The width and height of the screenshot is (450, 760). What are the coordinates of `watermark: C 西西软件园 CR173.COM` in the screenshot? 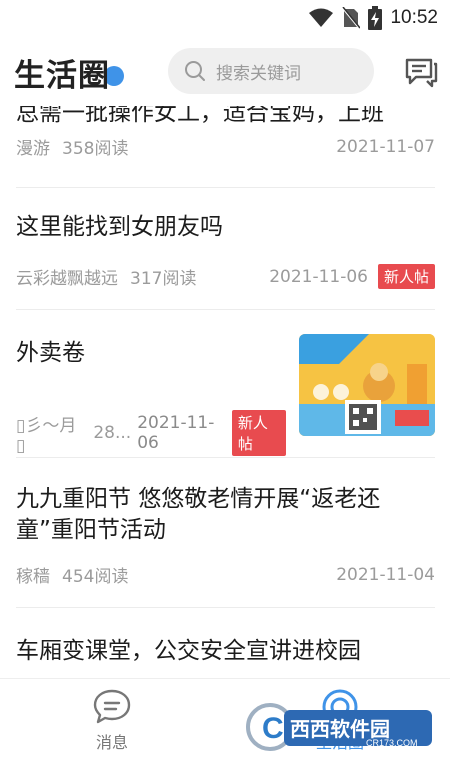 It's located at (341, 727).